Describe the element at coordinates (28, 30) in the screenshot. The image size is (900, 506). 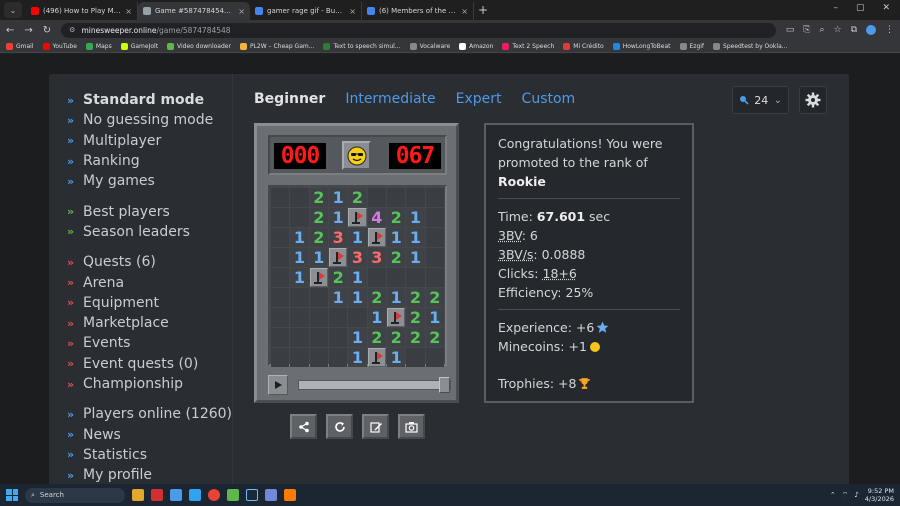
I see `forward-icon: →` at that location.